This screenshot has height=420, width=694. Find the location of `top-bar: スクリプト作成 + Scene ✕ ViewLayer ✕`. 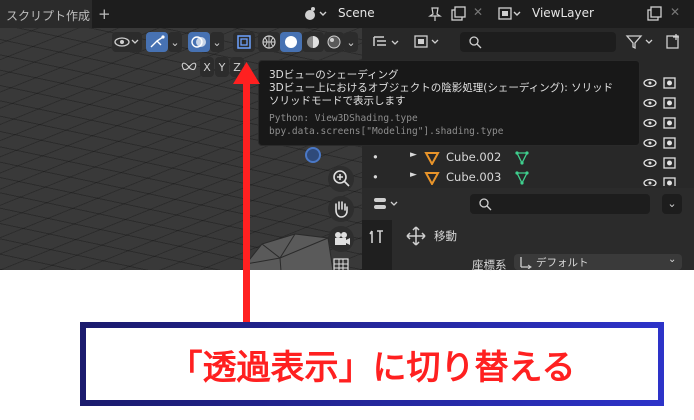

top-bar: スクリプト作成 + Scene ✕ ViewLayer ✕ is located at coordinates (347, 14).